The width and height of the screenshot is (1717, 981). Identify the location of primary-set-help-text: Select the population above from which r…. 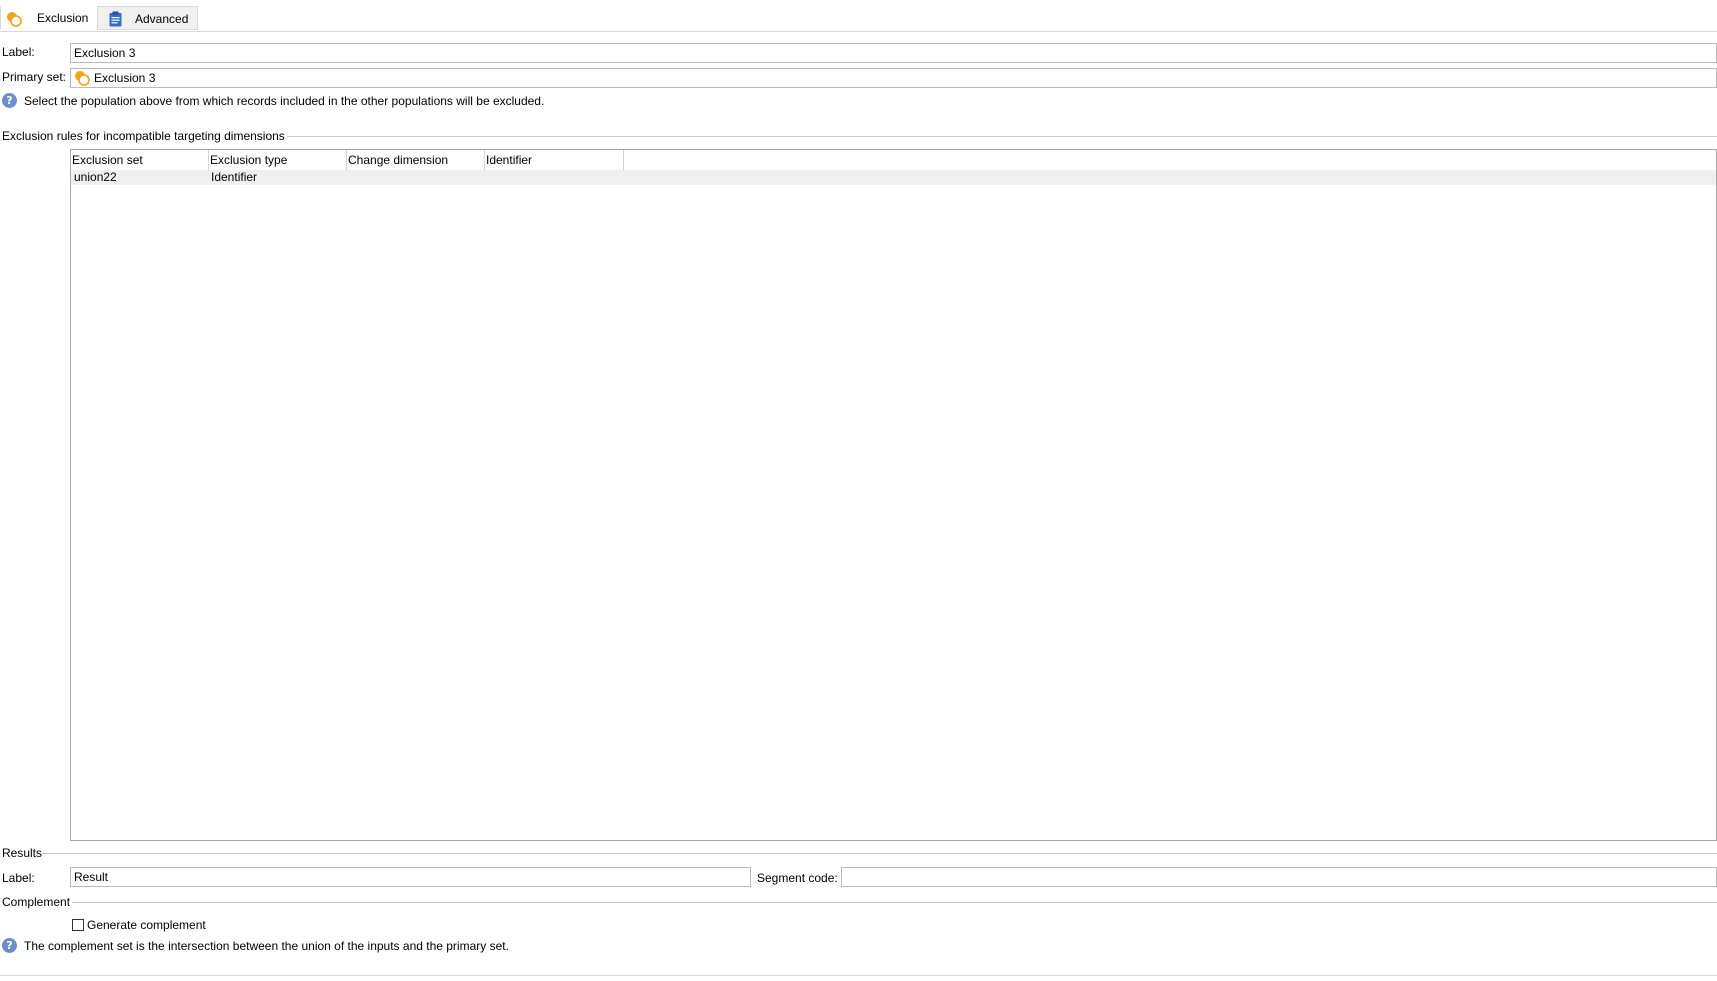
(284, 101).